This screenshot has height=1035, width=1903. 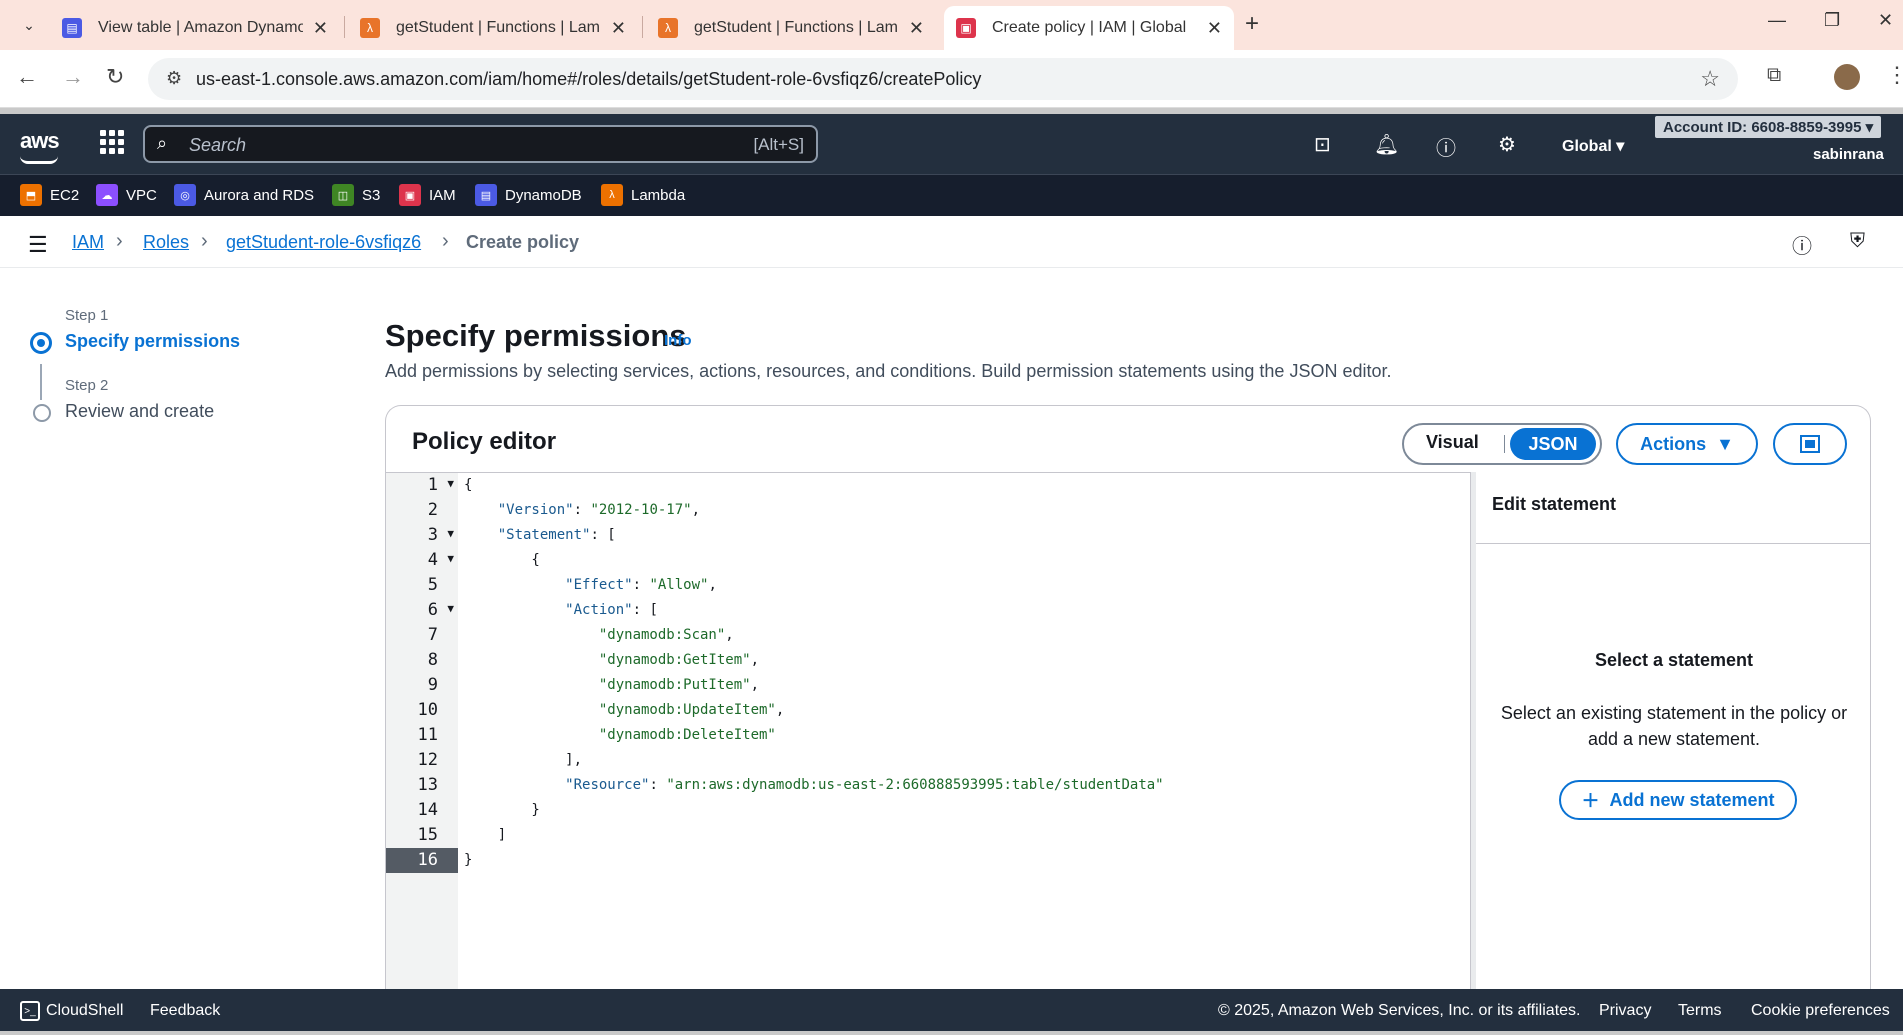 What do you see at coordinates (1553, 444) in the screenshot?
I see `json-mode-button: JSON` at bounding box center [1553, 444].